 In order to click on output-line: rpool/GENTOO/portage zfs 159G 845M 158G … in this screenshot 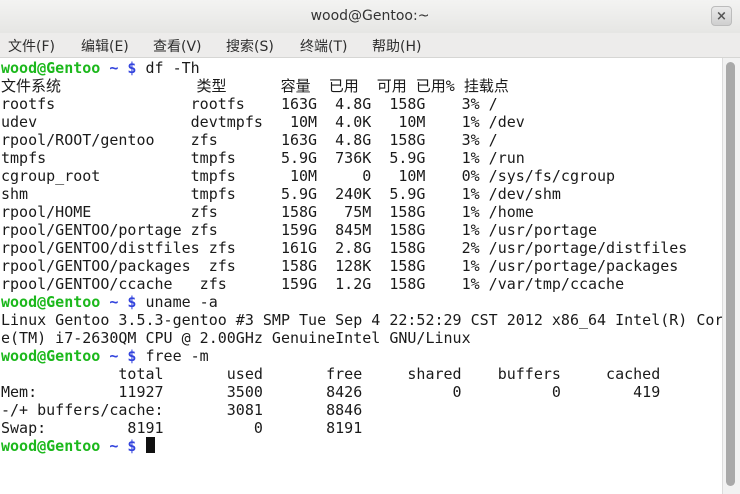, I will do `click(299, 230)`.